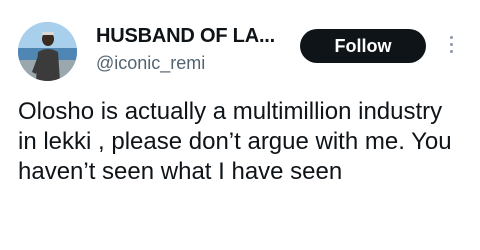 The image size is (480, 250). What do you see at coordinates (150, 63) in the screenshot?
I see `user-handle: @iconic_remi` at bounding box center [150, 63].